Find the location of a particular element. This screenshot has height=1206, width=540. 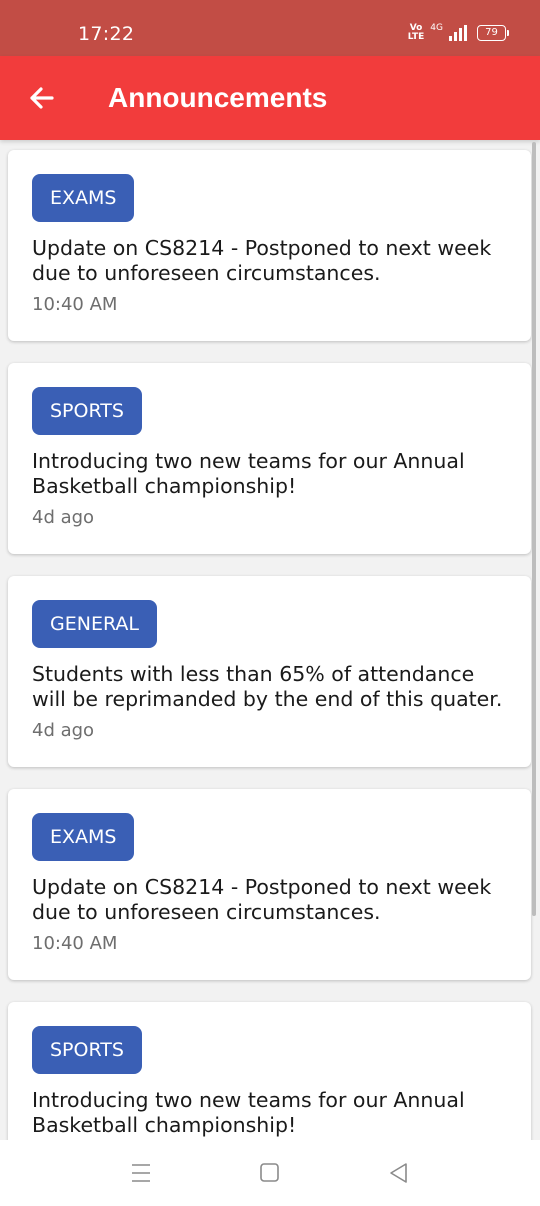

home-square-icon is located at coordinates (269, 1172).